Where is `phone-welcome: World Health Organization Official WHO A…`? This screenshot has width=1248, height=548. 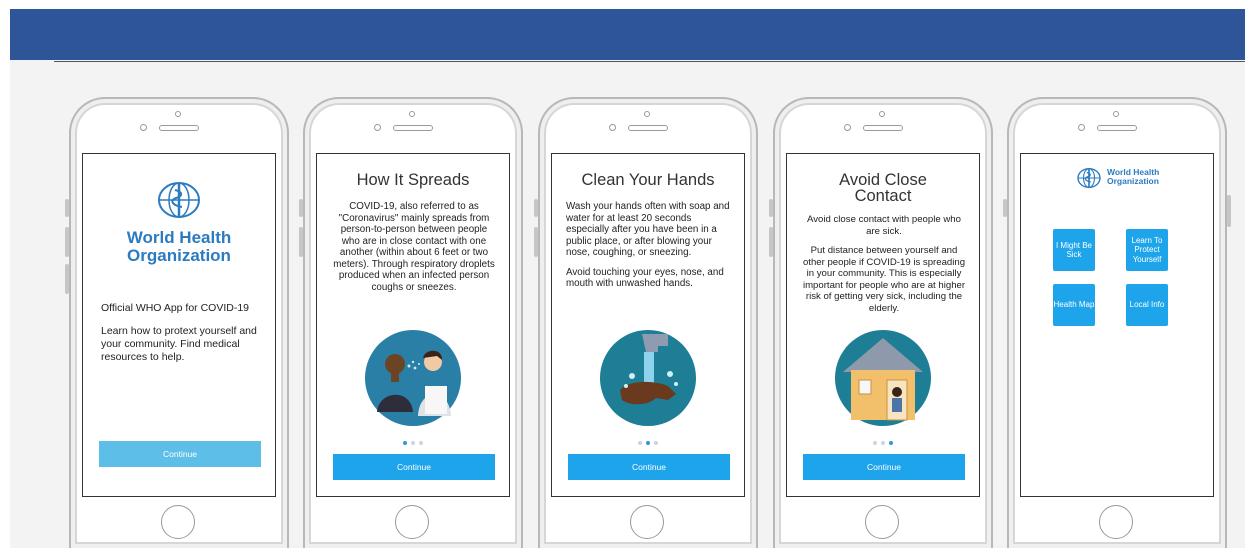 phone-welcome: World Health Organization Official WHO A… is located at coordinates (177, 322).